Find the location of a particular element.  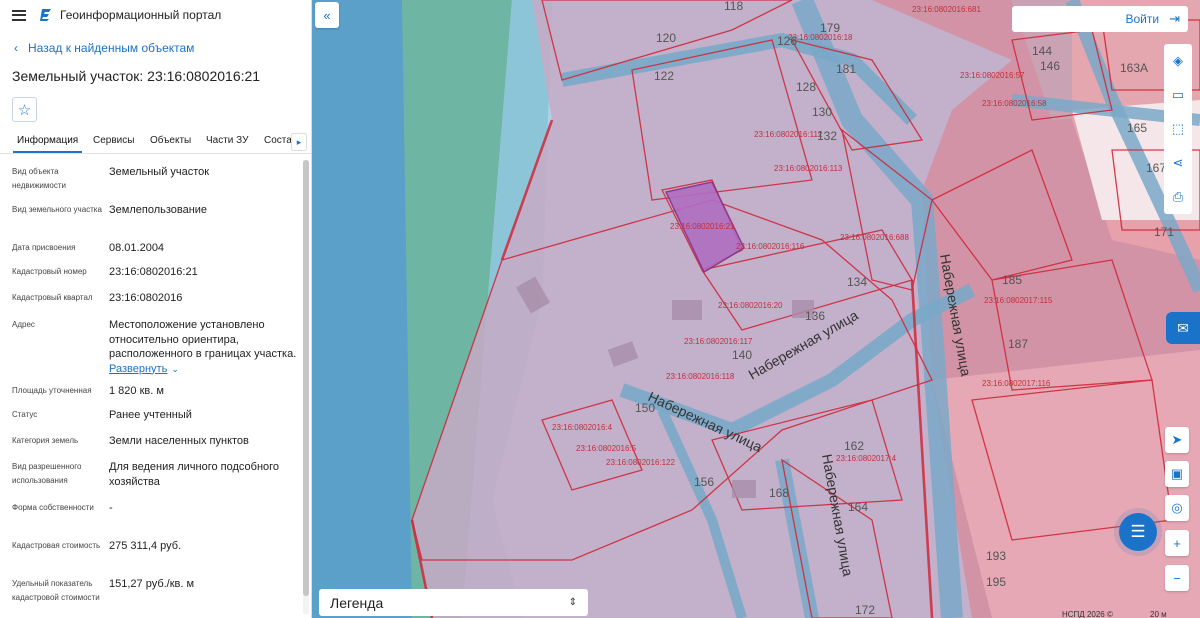

header-bar: Геоинформационный портал is located at coordinates (155, 15).